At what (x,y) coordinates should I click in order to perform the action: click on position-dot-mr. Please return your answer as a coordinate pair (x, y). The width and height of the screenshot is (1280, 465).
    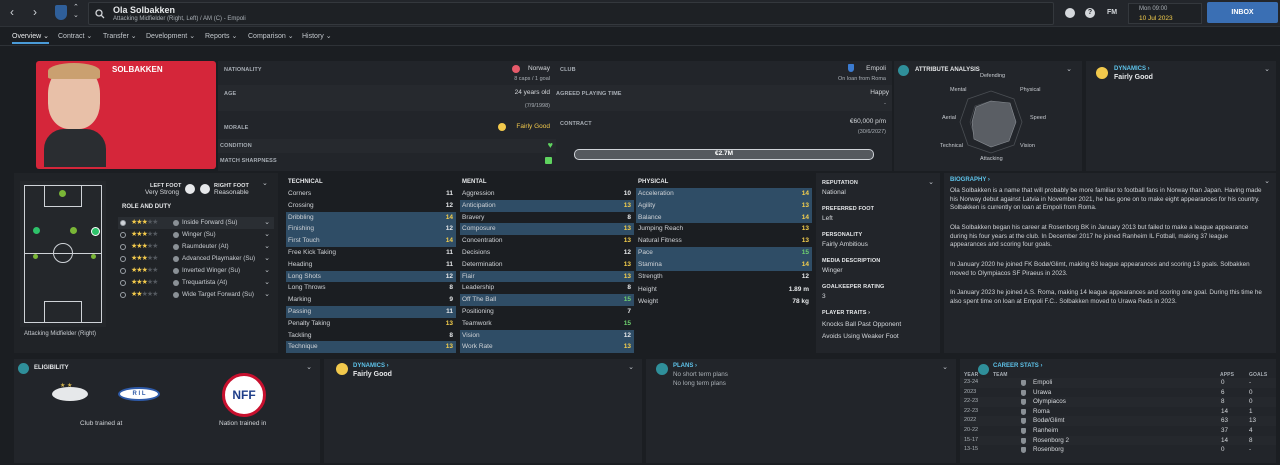
    Looking at the image, I should click on (93, 256).